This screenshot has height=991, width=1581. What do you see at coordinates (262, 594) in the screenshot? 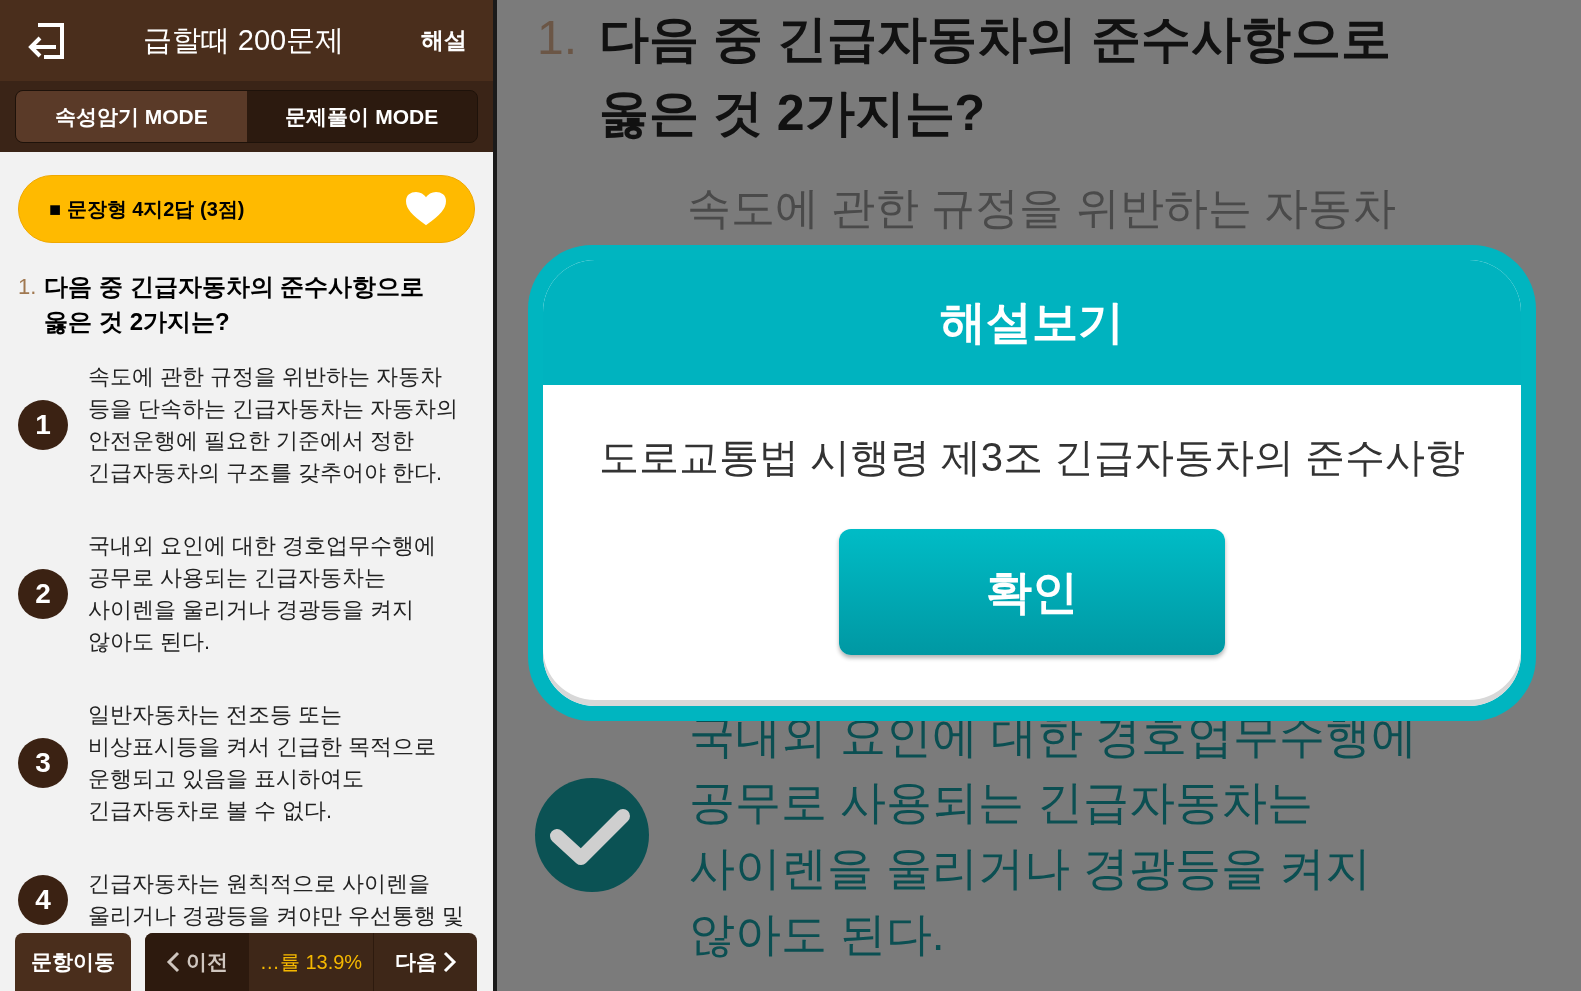
I see `choice-text: 국내외 요인에 대한 경호업무수행에 공무로 사용되는 긴급자동차는 사이렌을 울리거나 경광등을 켜지 않아도 된다.` at bounding box center [262, 594].